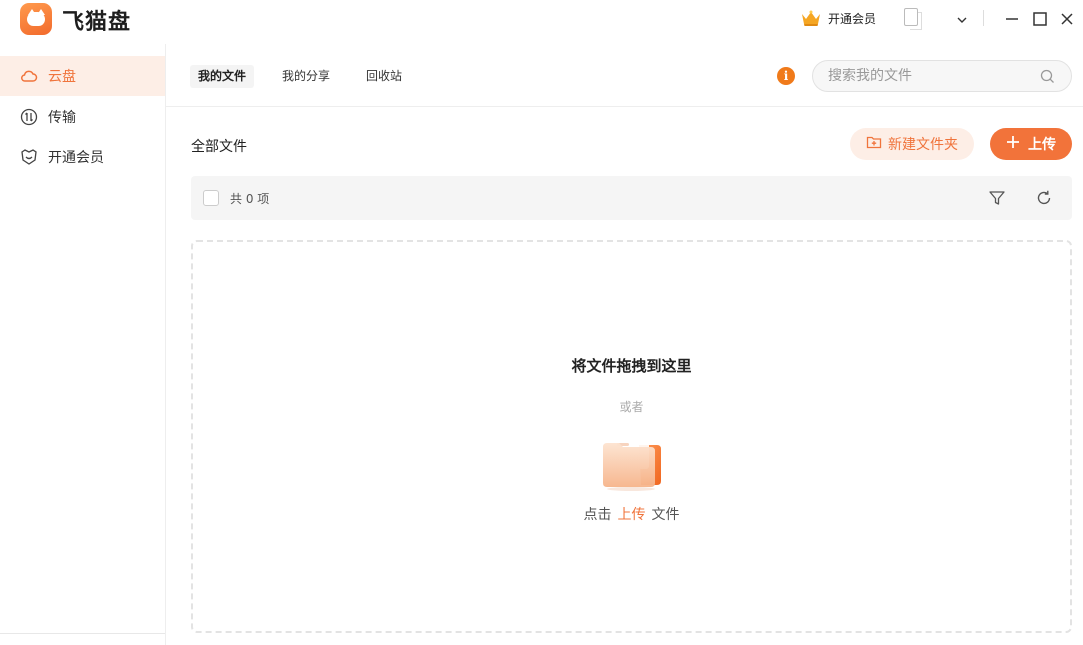 The image size is (1083, 645). Describe the element at coordinates (62, 118) in the screenshot. I see `sidebar-item-label: 传输` at that location.